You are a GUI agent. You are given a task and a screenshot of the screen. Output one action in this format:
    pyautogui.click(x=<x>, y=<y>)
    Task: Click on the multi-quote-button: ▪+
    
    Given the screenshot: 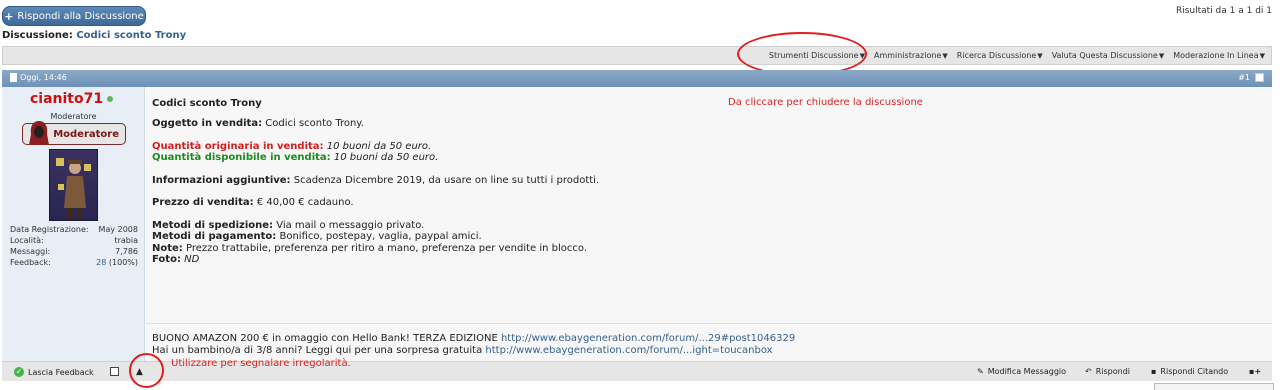 What is the action you would take?
    pyautogui.click(x=1255, y=371)
    